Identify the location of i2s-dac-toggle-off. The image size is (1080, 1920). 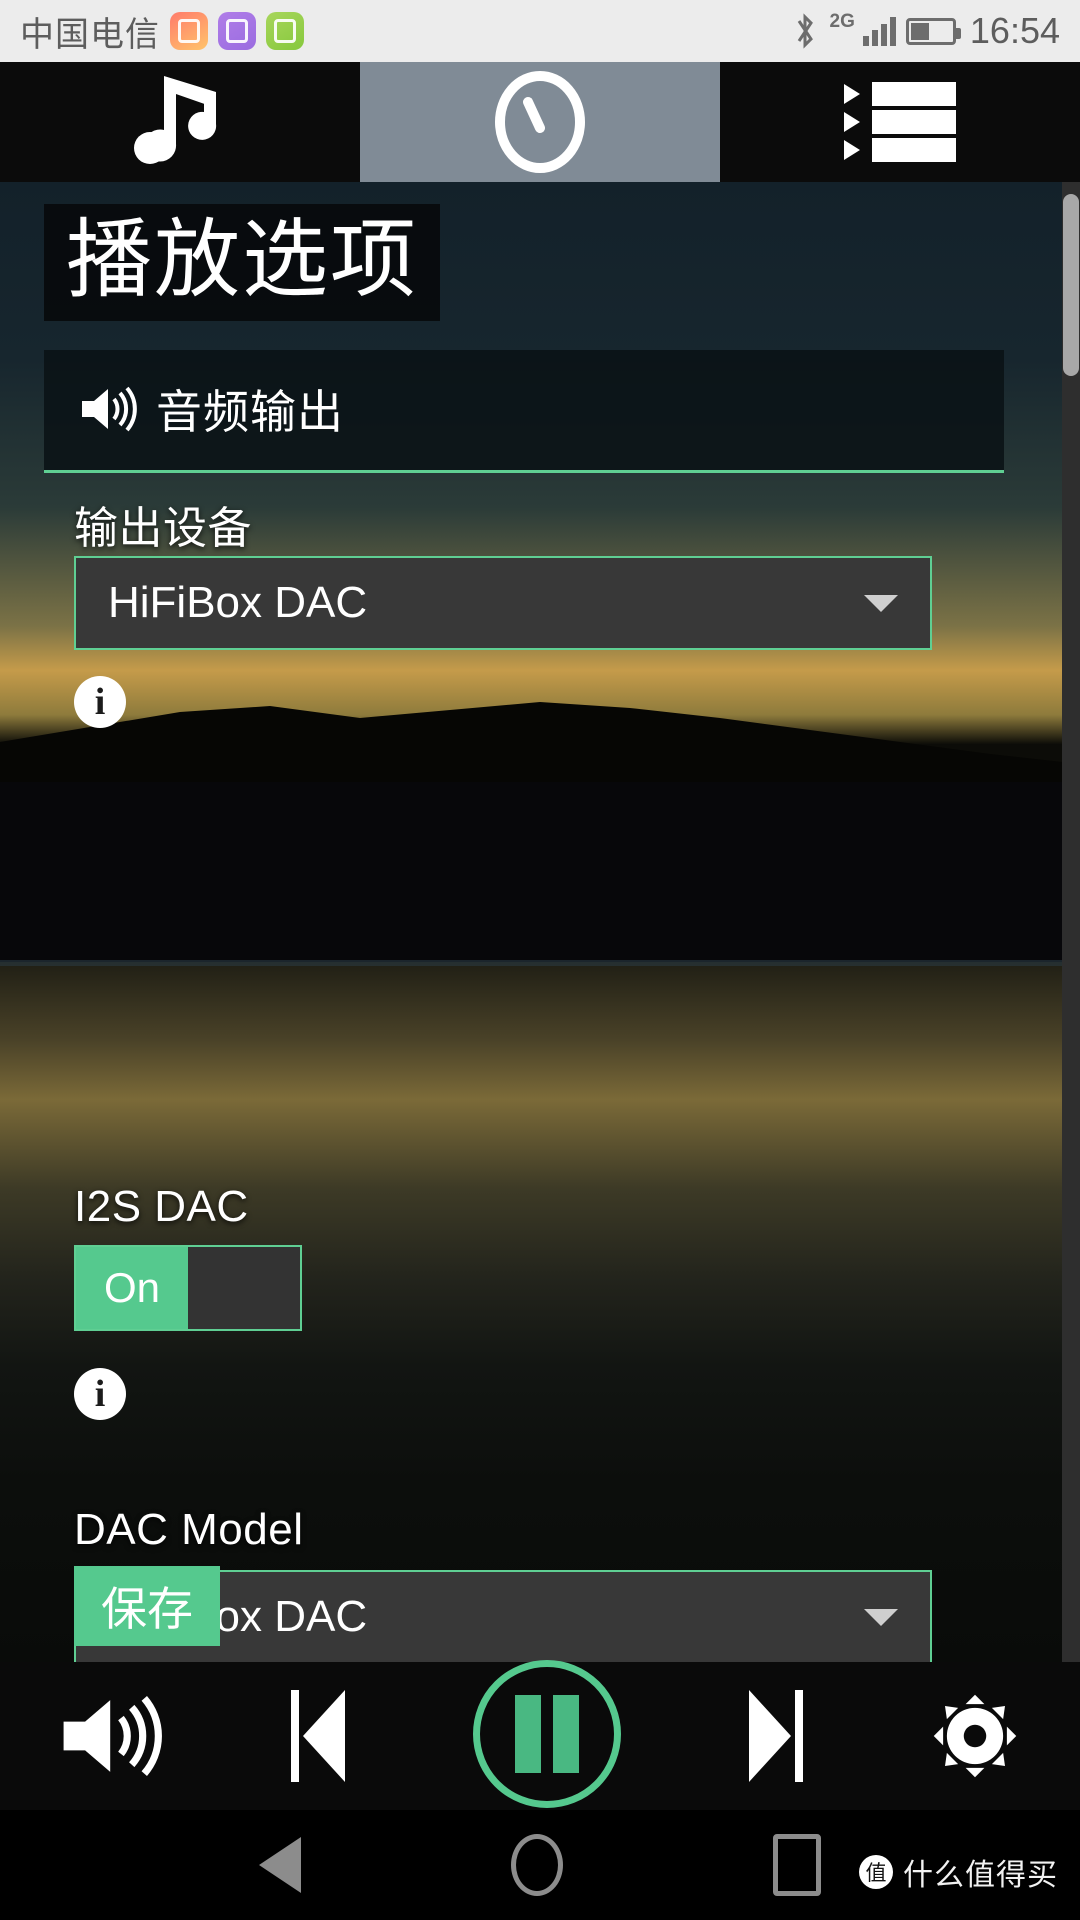
(244, 1288).